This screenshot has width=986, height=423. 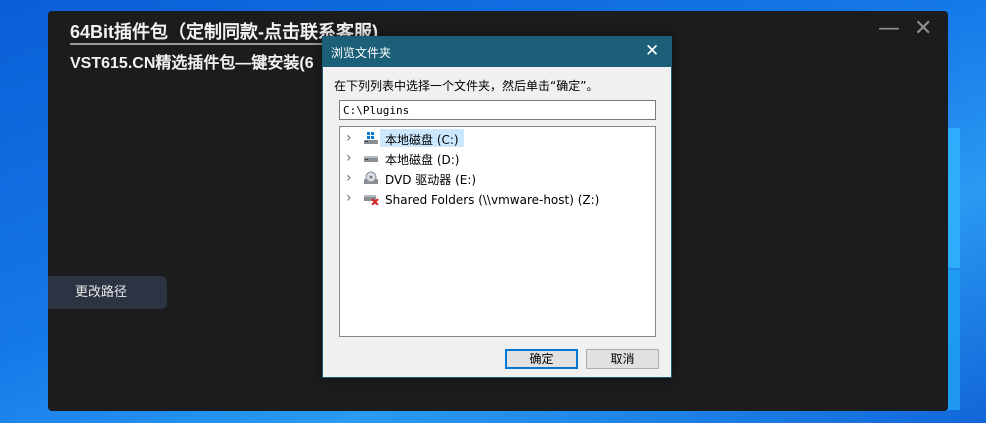 What do you see at coordinates (466, 86) in the screenshot?
I see `dialog-prompt: 在下列列表中选择一个文件夹，然后单击“确定”。` at bounding box center [466, 86].